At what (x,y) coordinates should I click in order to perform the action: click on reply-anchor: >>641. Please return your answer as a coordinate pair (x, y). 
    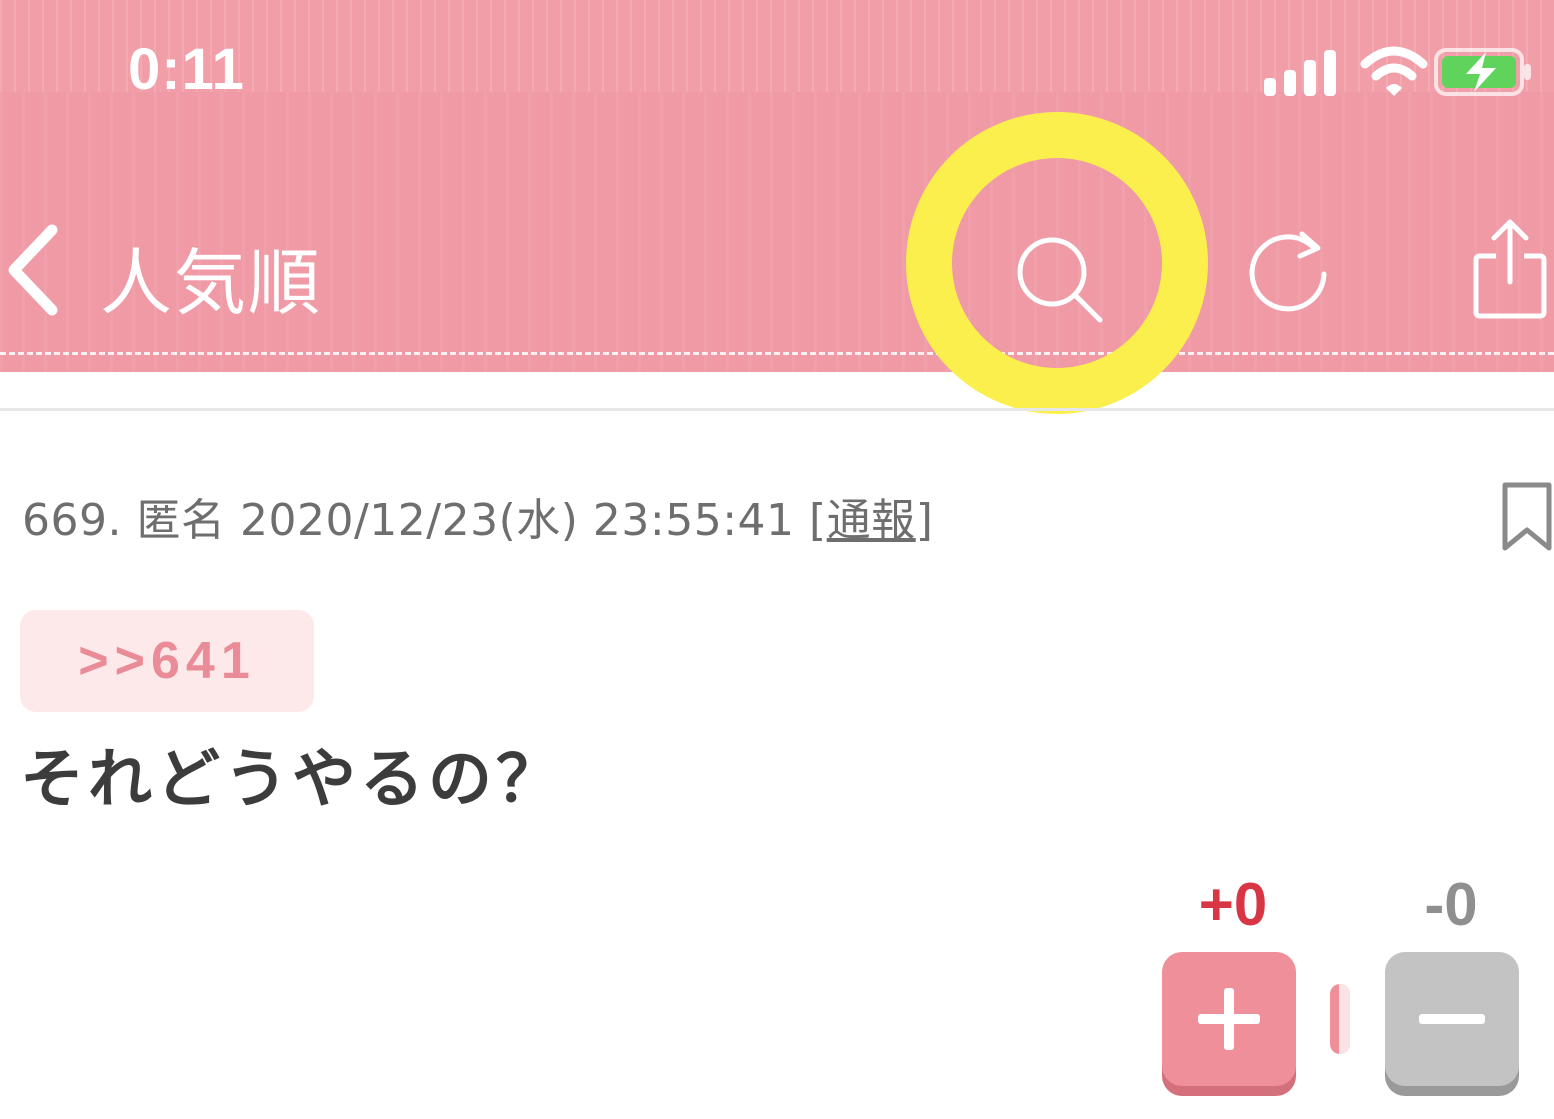
    Looking at the image, I should click on (167, 661).